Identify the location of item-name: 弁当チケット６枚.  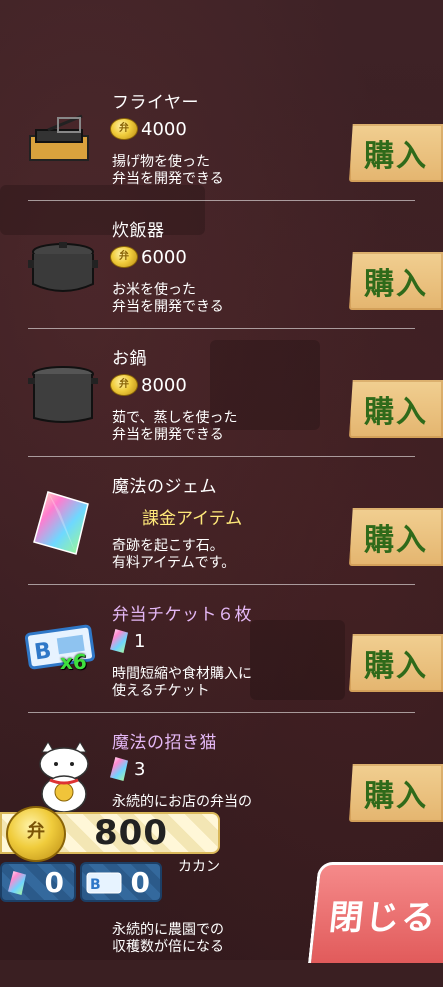
(182, 615).